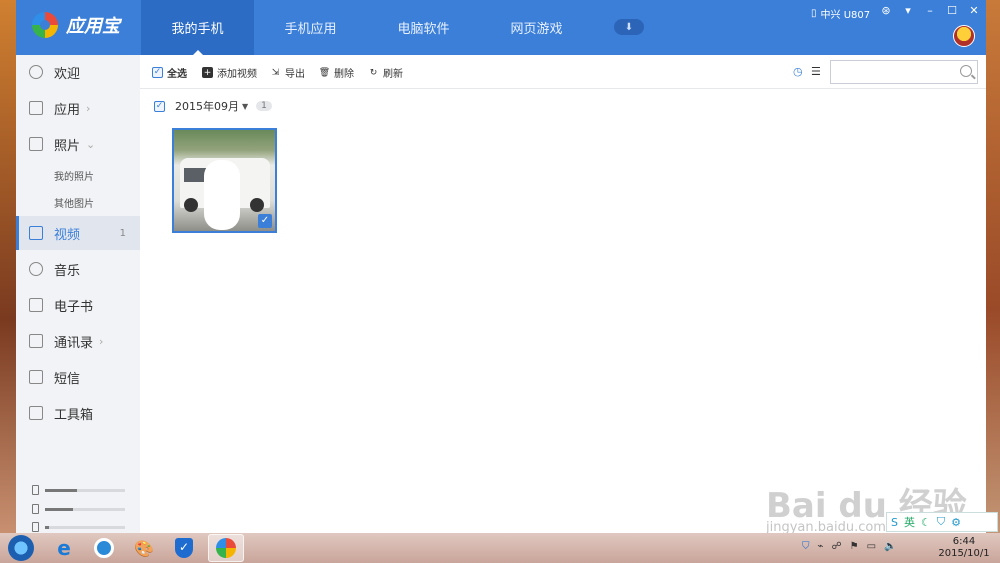  I want to click on ime-logo-icon: S, so click(894, 522).